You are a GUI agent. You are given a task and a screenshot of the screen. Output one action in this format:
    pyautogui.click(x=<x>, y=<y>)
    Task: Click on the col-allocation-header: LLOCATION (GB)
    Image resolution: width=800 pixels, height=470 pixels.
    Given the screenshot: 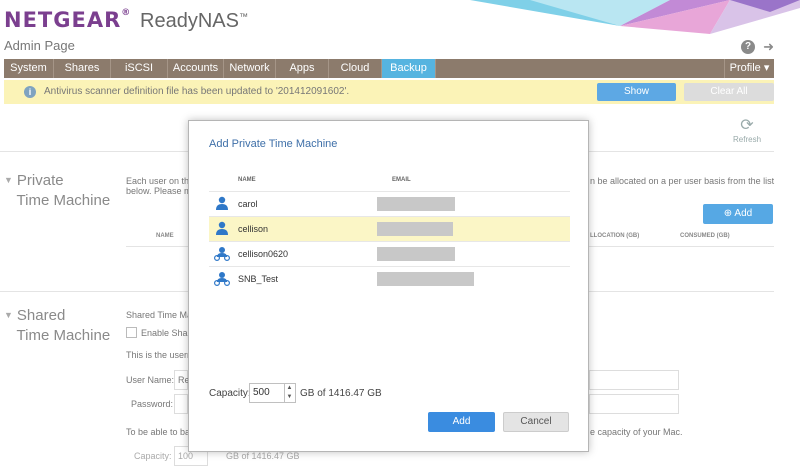 What is the action you would take?
    pyautogui.click(x=615, y=236)
    